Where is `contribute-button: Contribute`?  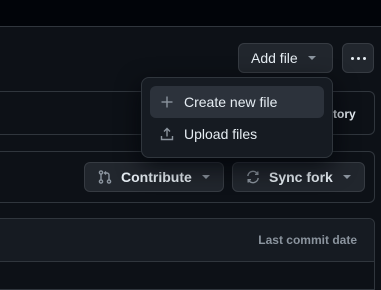
contribute-button: Contribute is located at coordinates (154, 177).